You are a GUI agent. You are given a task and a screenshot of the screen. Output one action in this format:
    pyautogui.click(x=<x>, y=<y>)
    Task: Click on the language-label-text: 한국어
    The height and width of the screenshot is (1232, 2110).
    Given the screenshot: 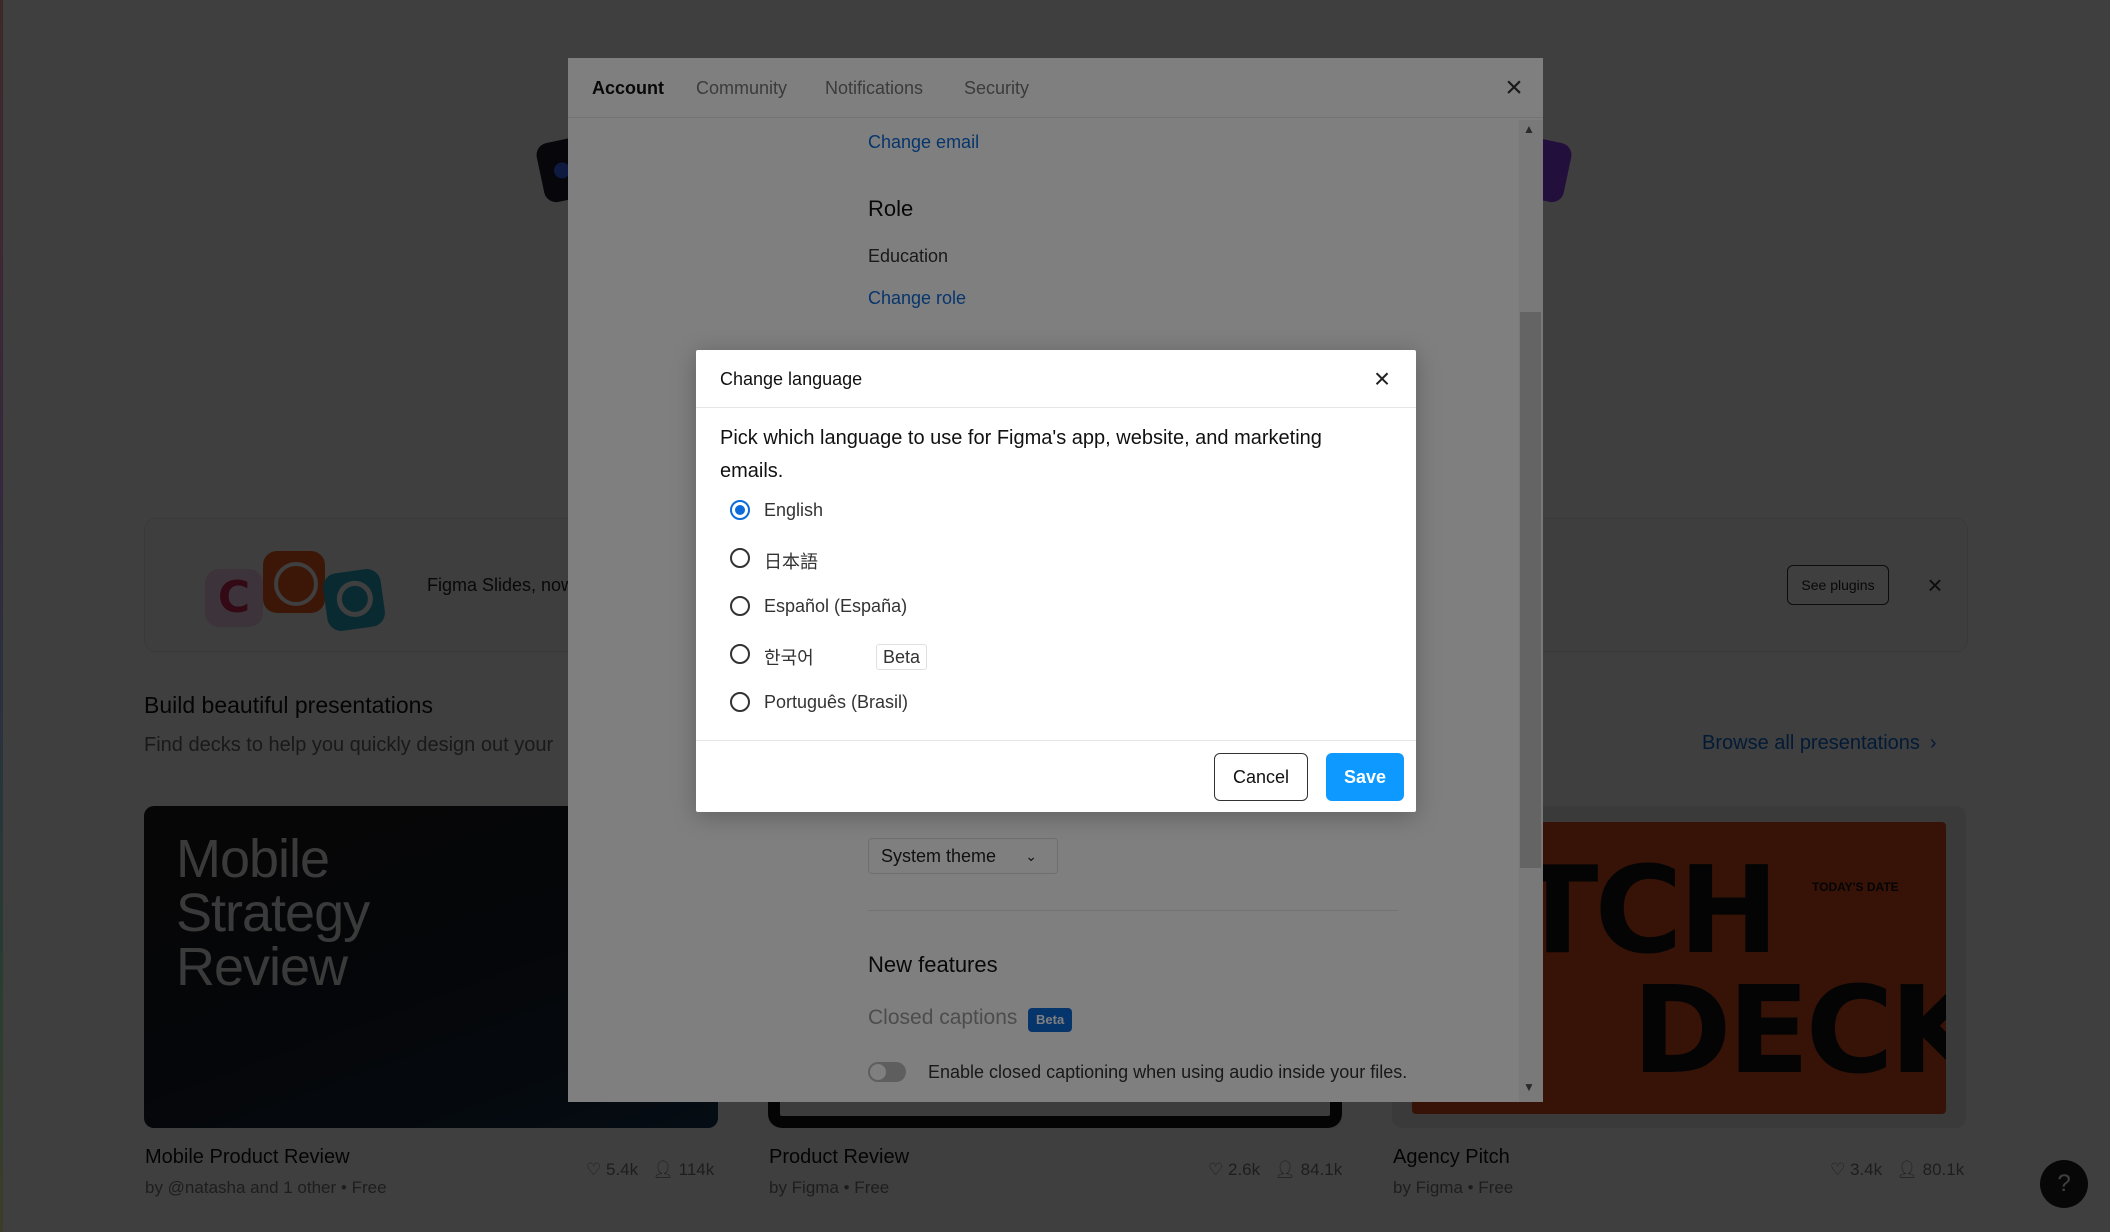 What is the action you would take?
    pyautogui.click(x=789, y=658)
    